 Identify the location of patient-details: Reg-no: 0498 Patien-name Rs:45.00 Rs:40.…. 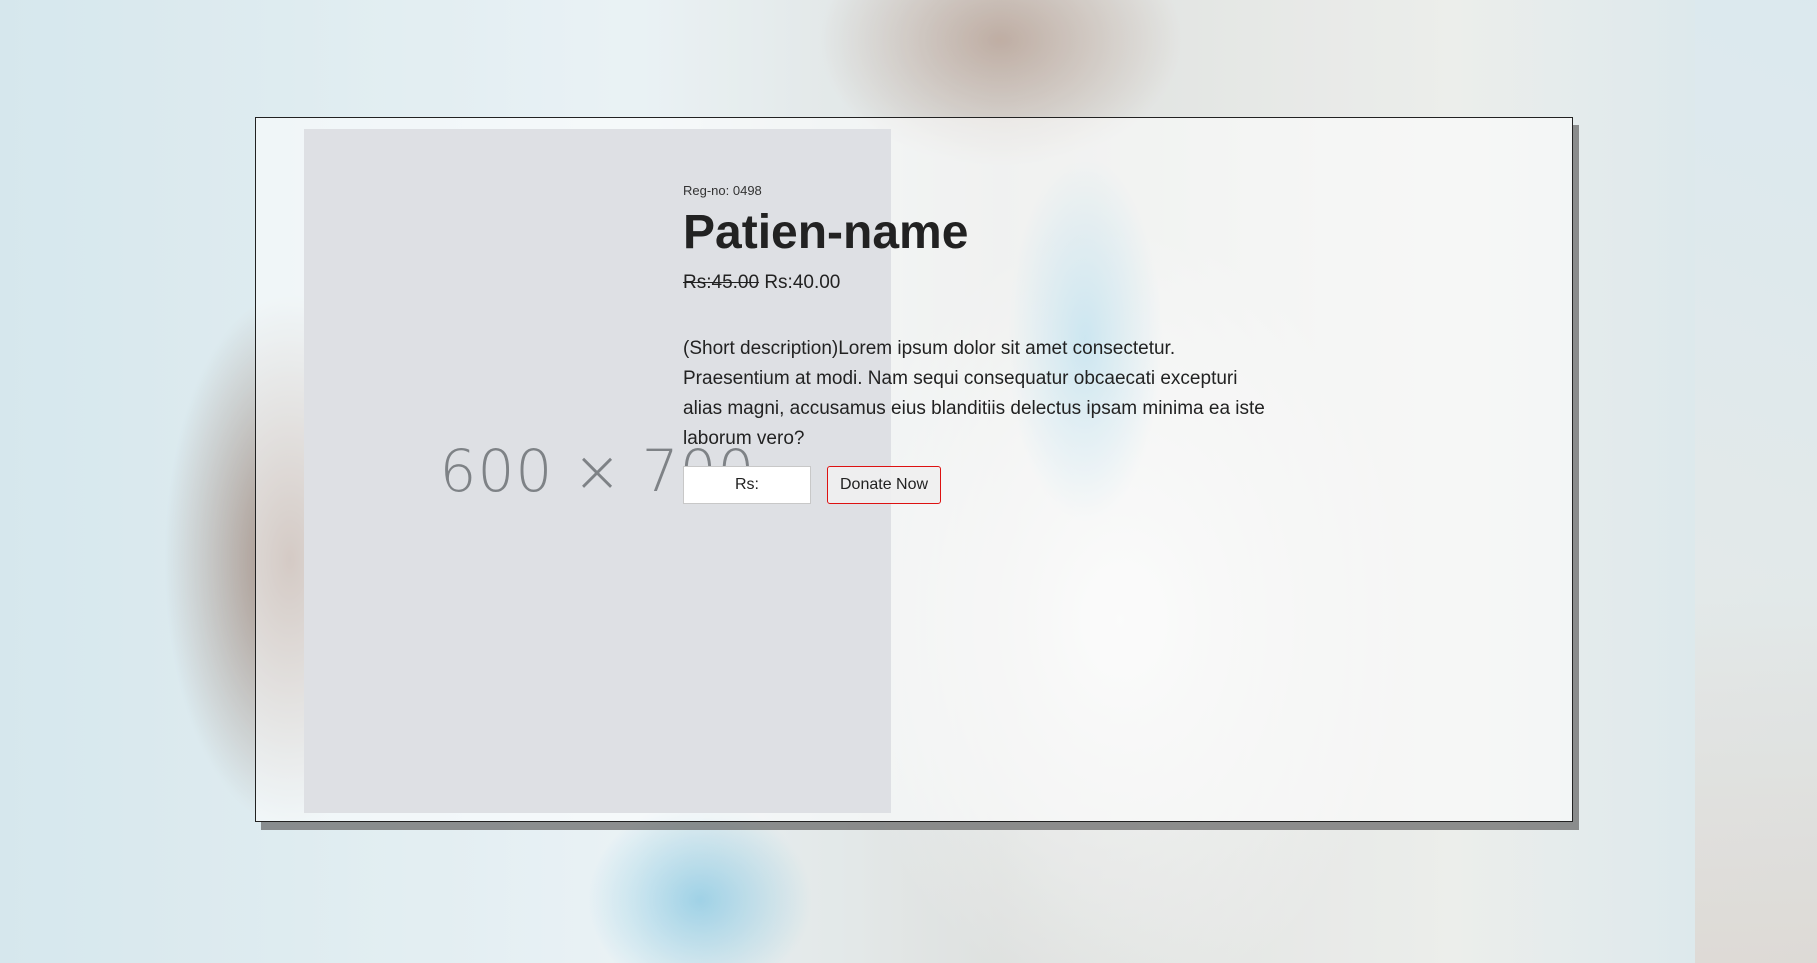
(983, 343).